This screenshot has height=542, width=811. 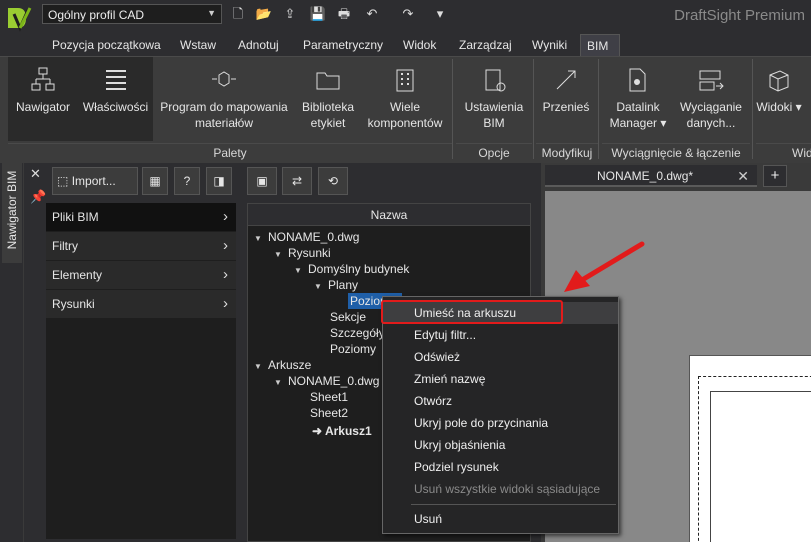 What do you see at coordinates (258, 45) in the screenshot?
I see `tab-annotate: Adnotuj` at bounding box center [258, 45].